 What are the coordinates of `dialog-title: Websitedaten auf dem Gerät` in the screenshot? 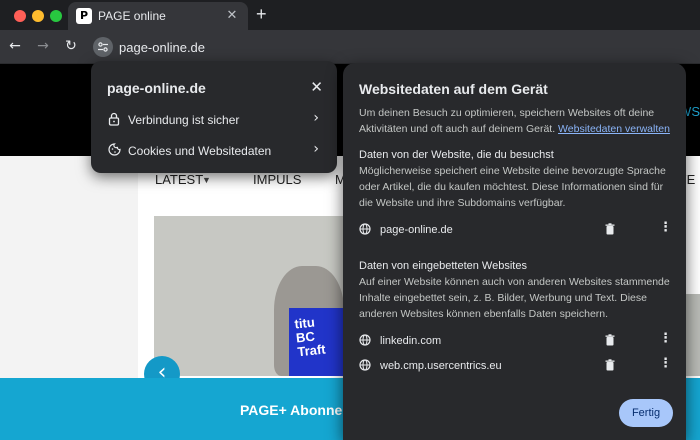 It's located at (453, 89).